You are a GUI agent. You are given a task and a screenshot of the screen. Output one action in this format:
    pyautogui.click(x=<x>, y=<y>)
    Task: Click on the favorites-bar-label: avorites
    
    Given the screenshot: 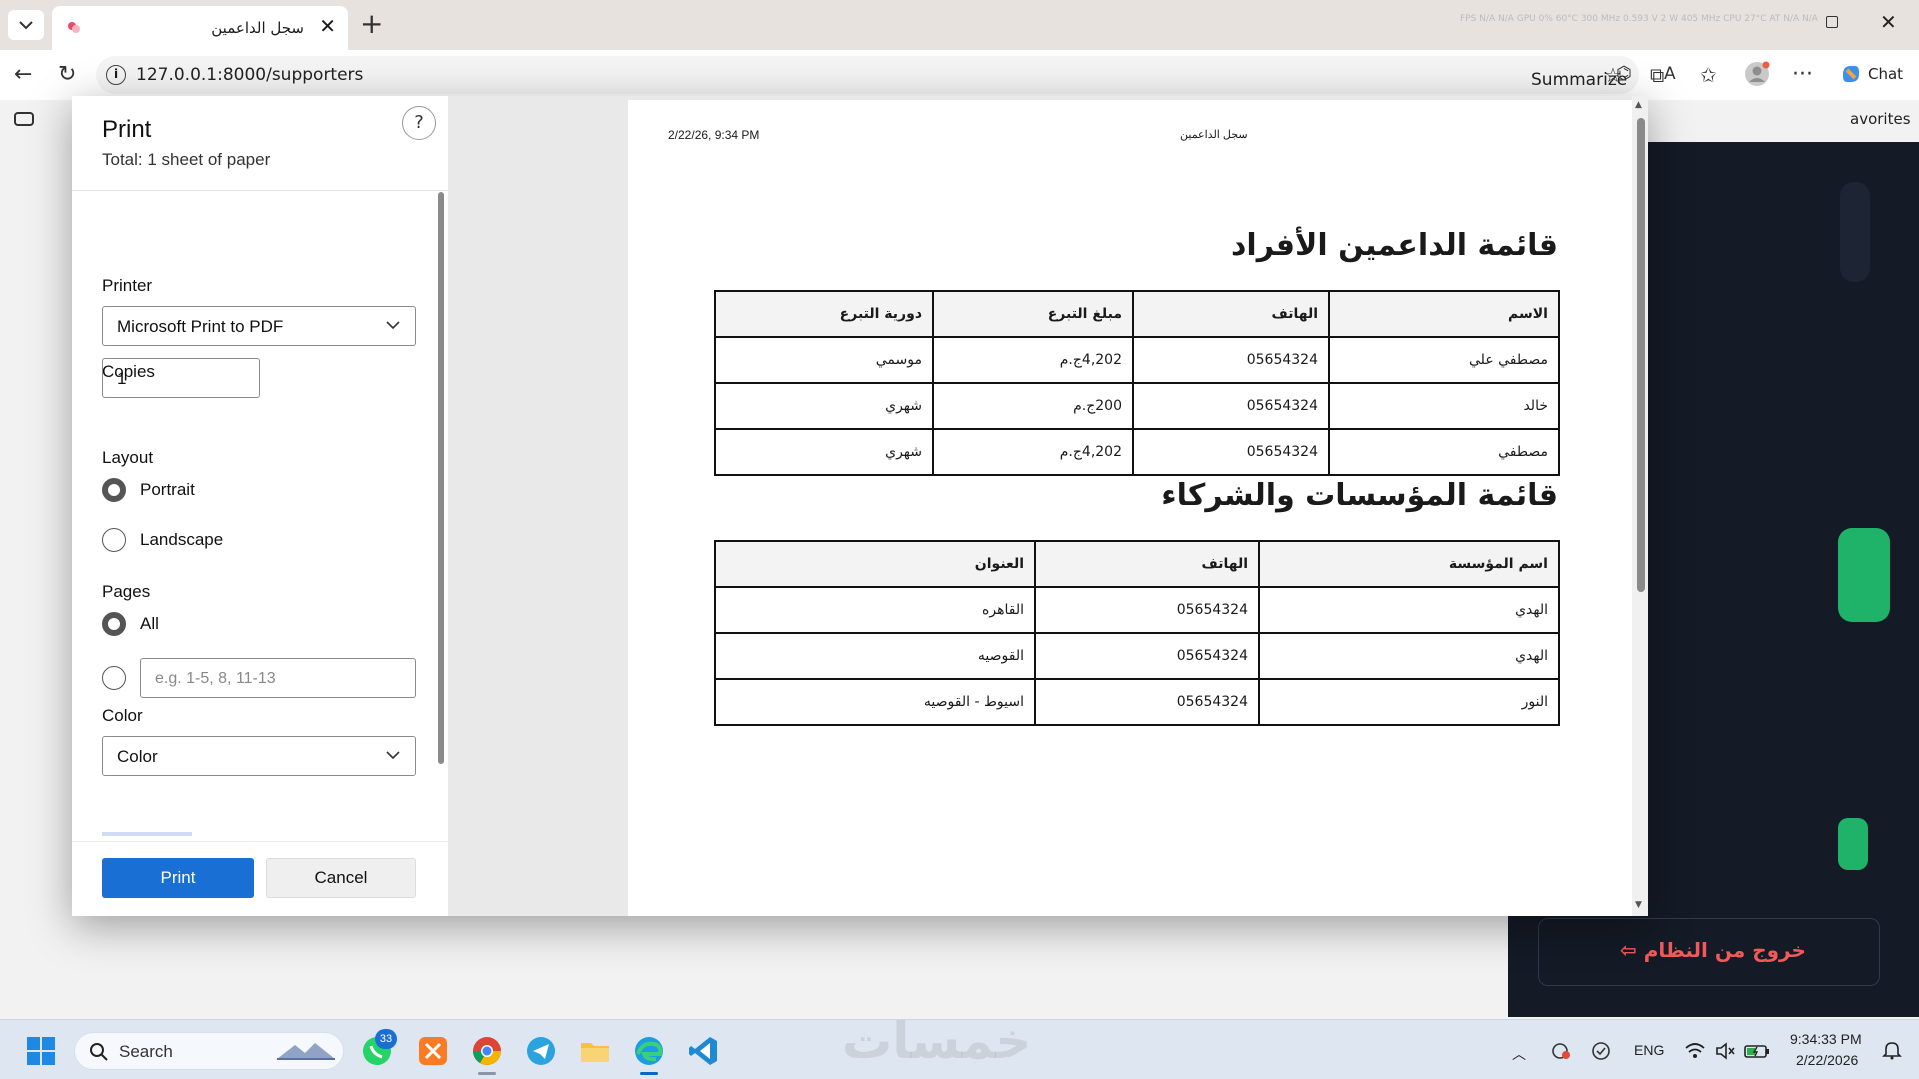 What is the action you would take?
    pyautogui.click(x=1880, y=119)
    